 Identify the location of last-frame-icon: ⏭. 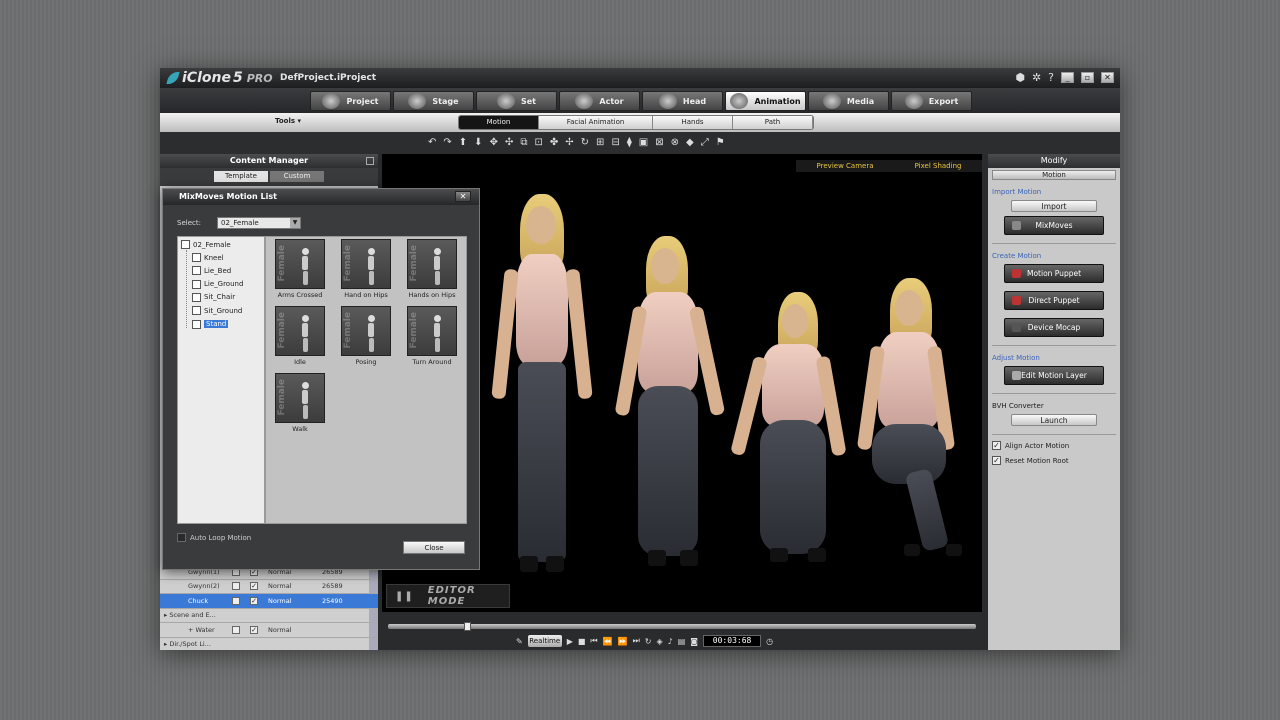
(636, 641).